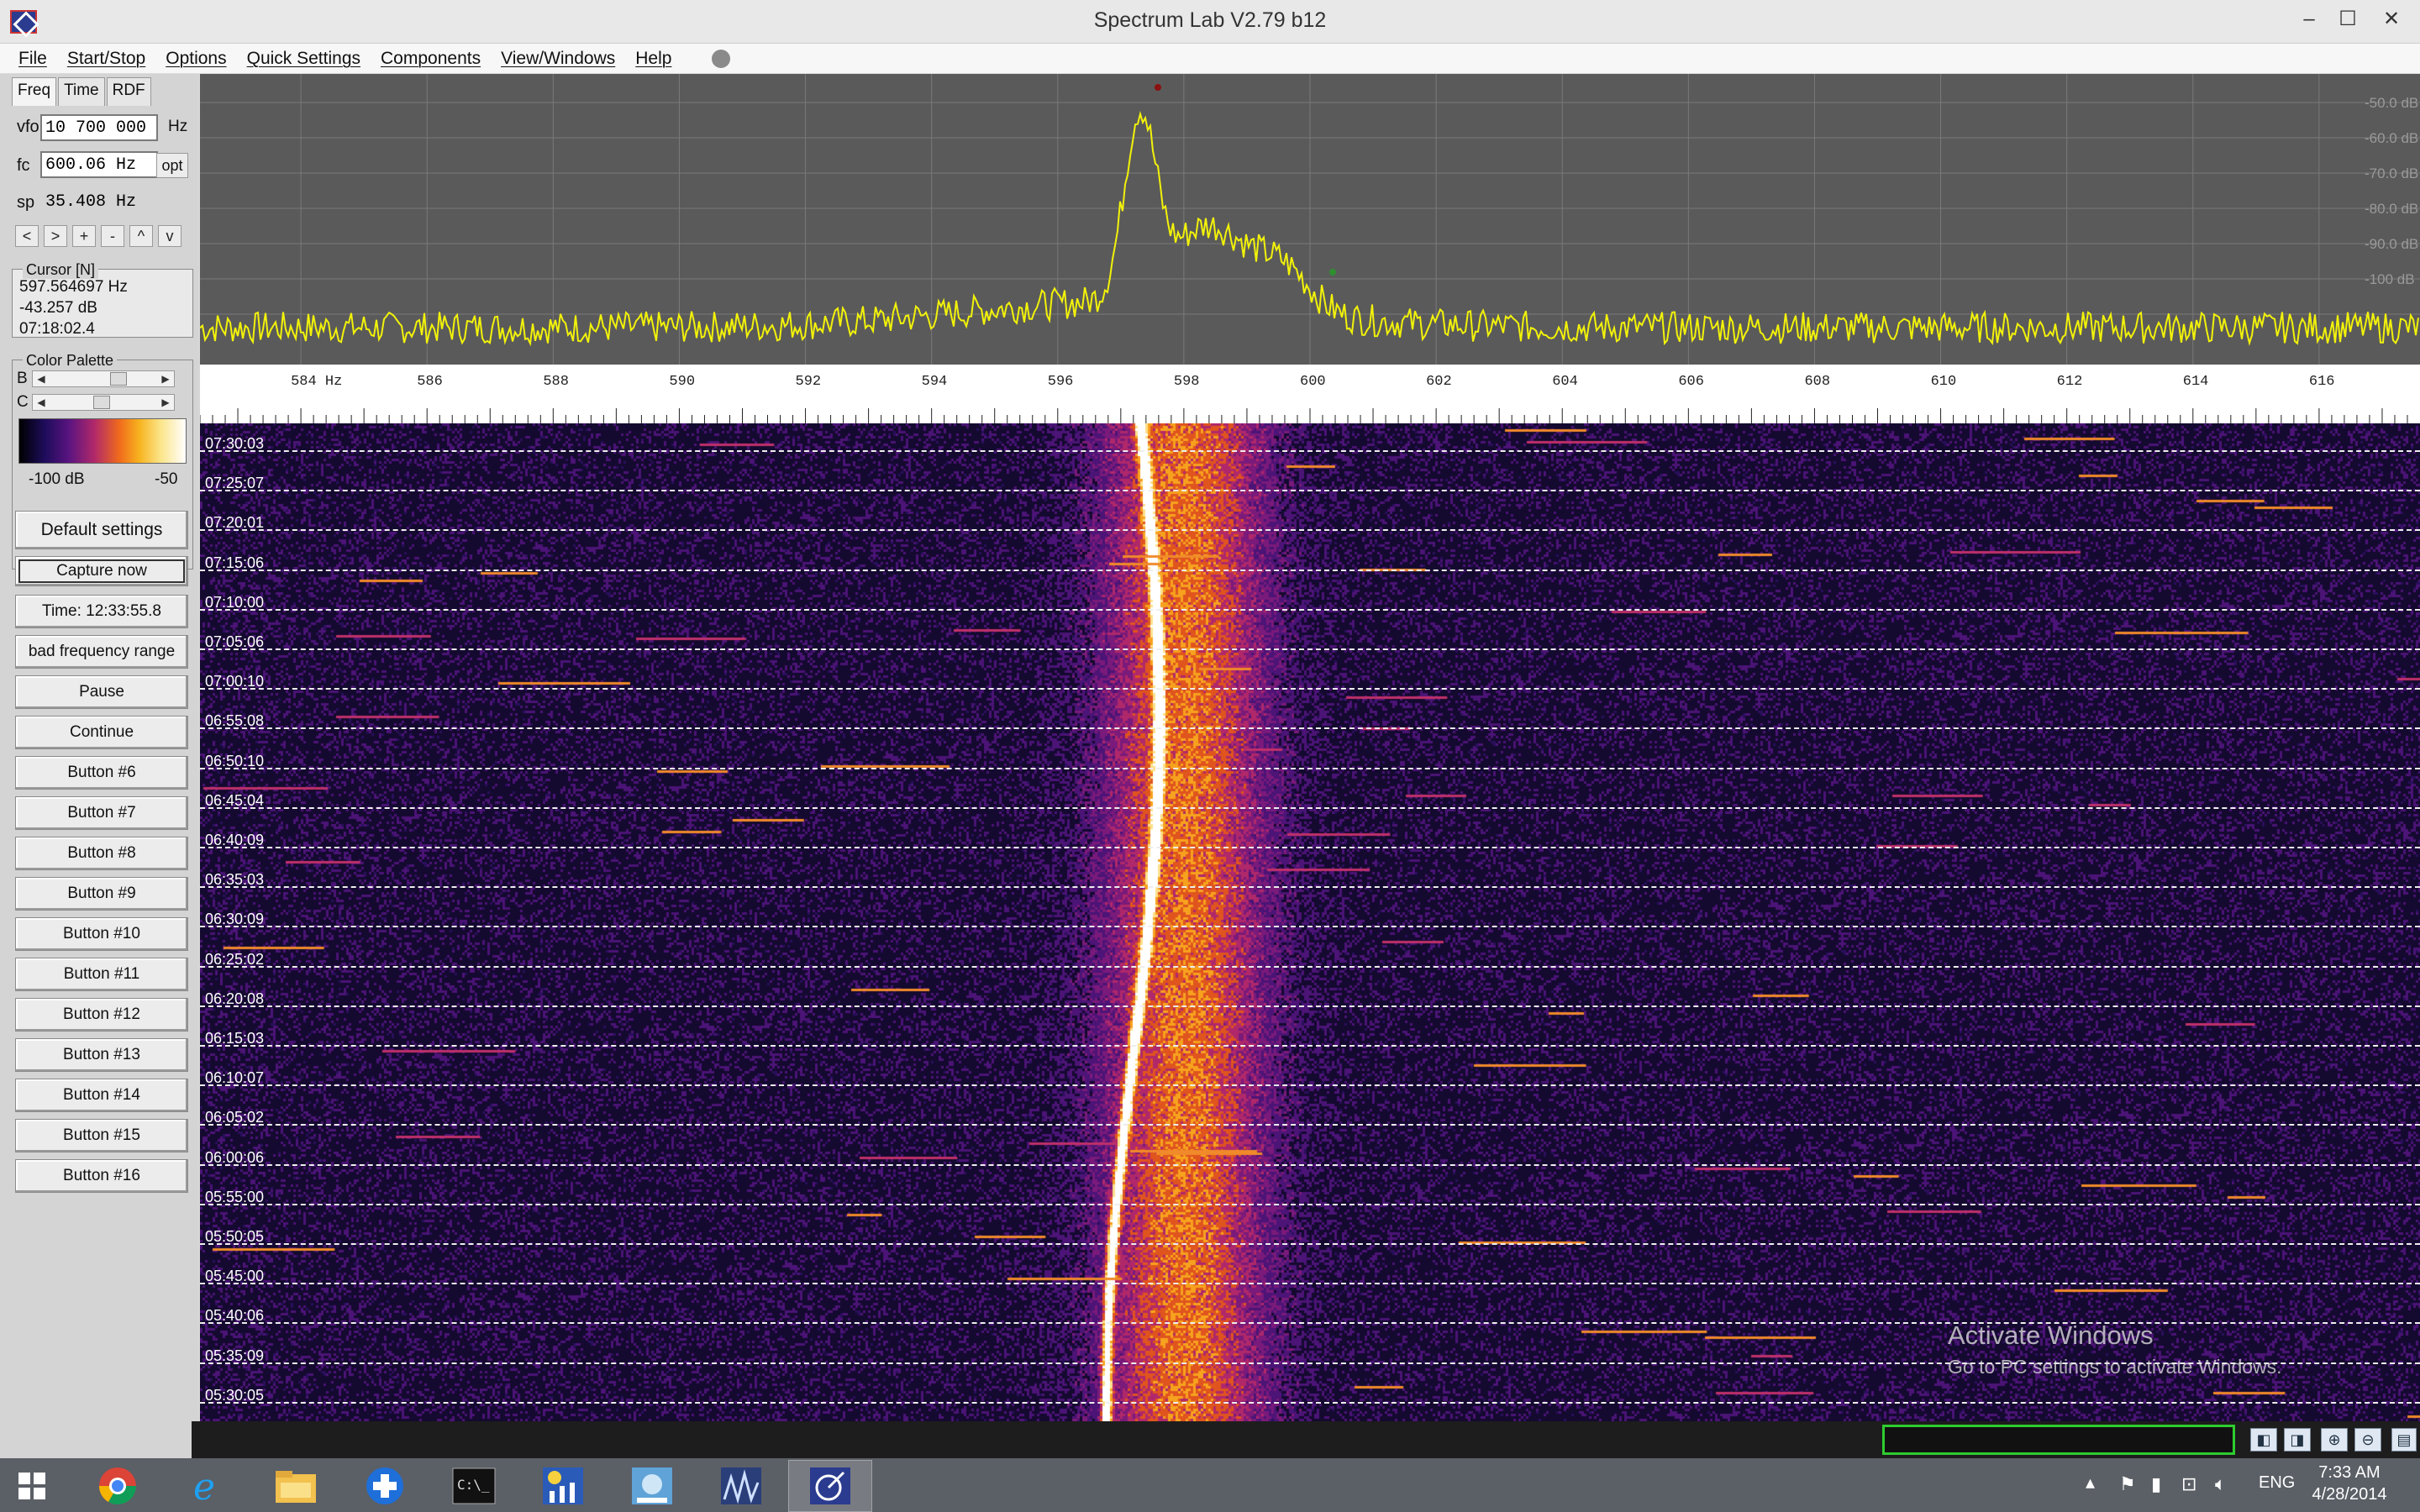 Image resolution: width=2420 pixels, height=1512 pixels. Describe the element at coordinates (303, 59) in the screenshot. I see `menu-quick-settings: Quick Settings` at that location.